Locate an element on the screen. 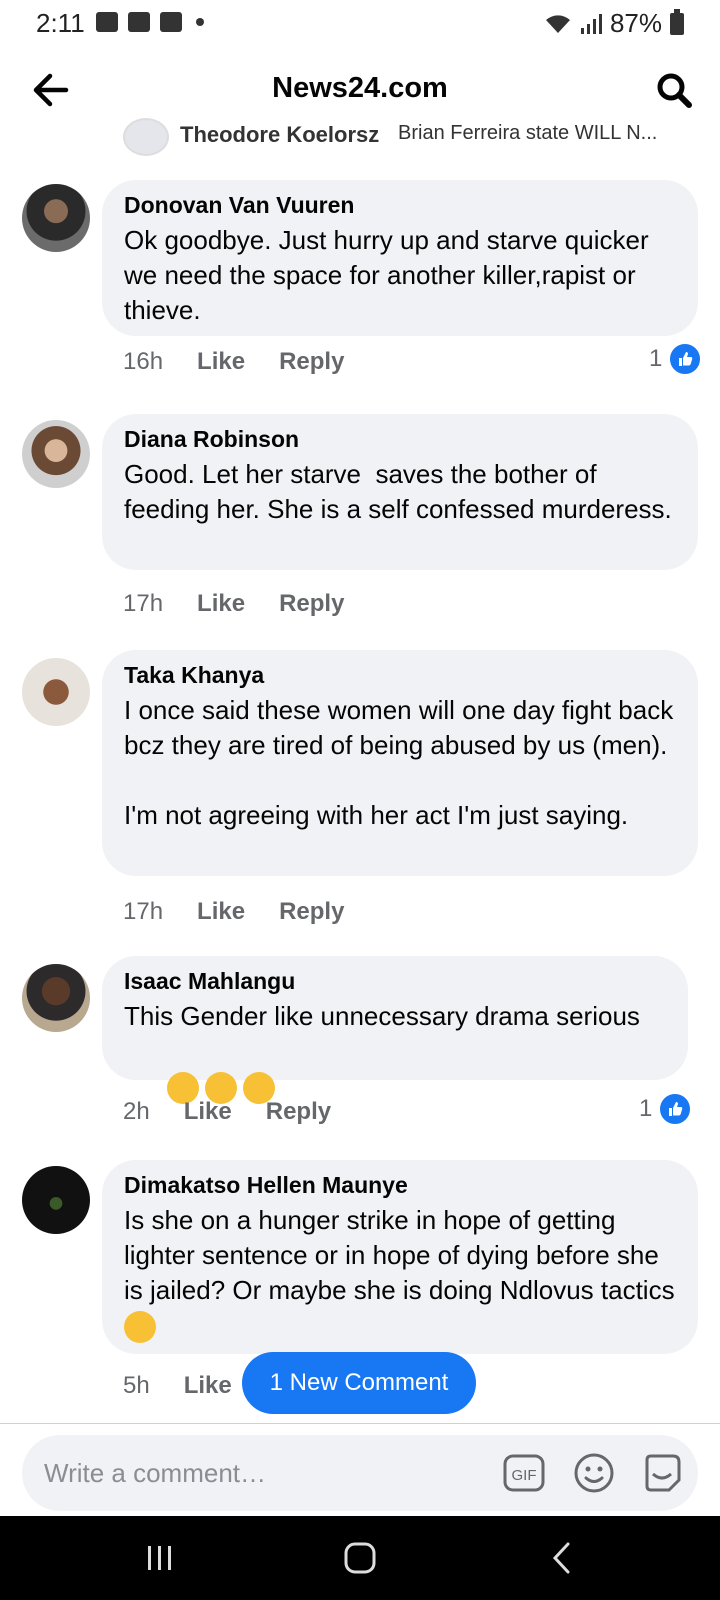 Image resolution: width=720 pixels, height=1600 pixels. gif-label: GIF is located at coordinates (524, 1475).